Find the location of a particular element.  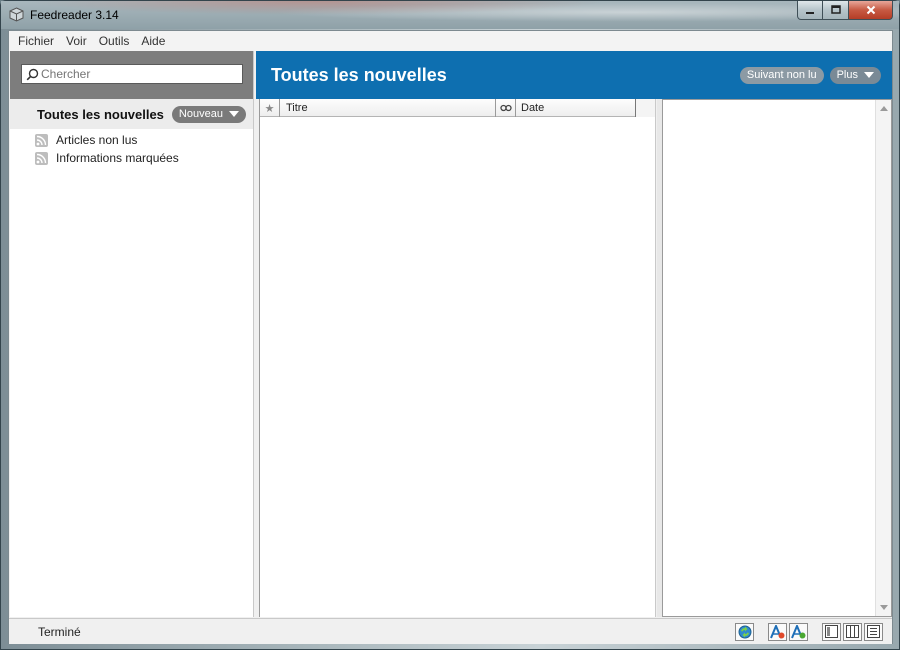

star-icon: ★ is located at coordinates (269, 108).